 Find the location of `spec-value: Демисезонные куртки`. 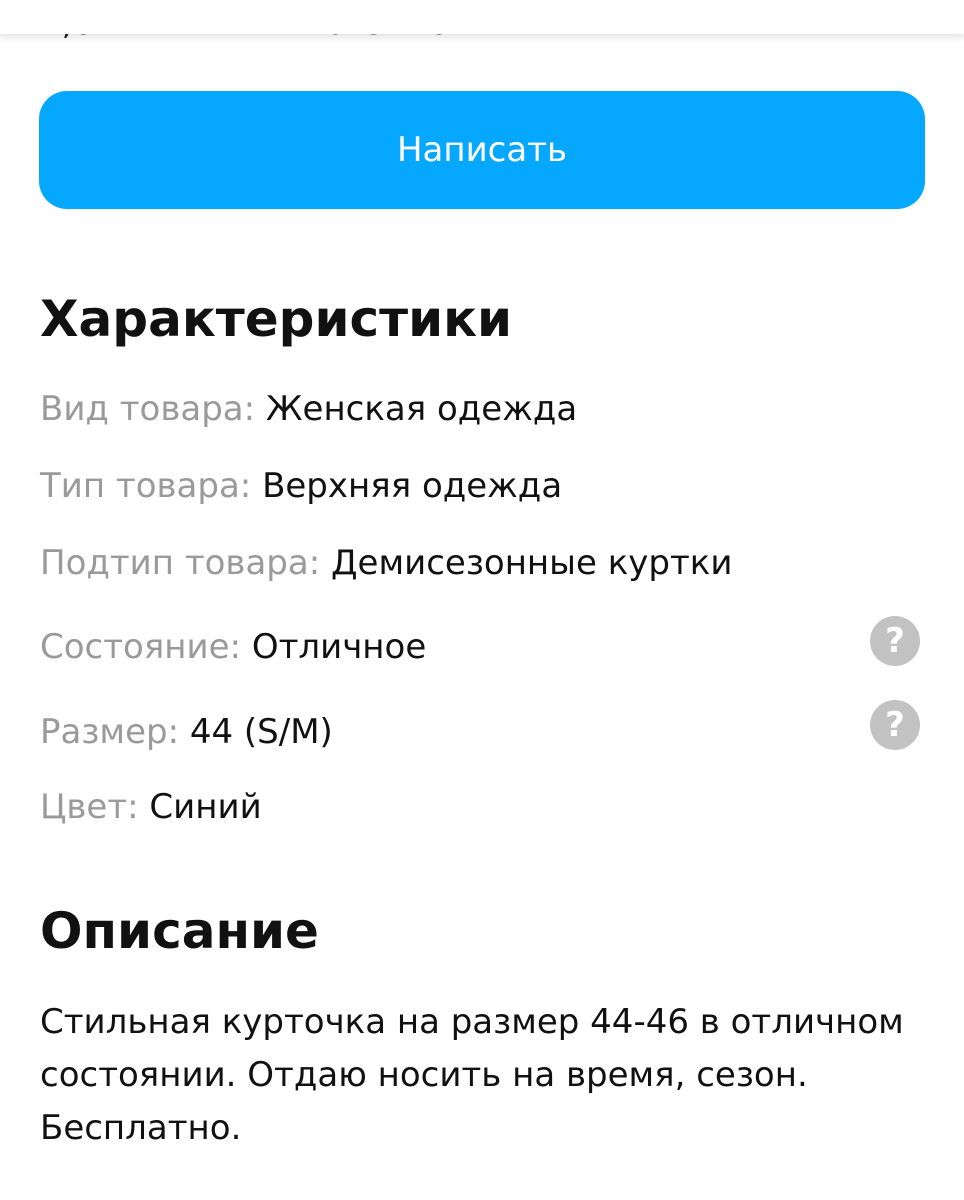

spec-value: Демисезонные куртки is located at coordinates (531, 563).